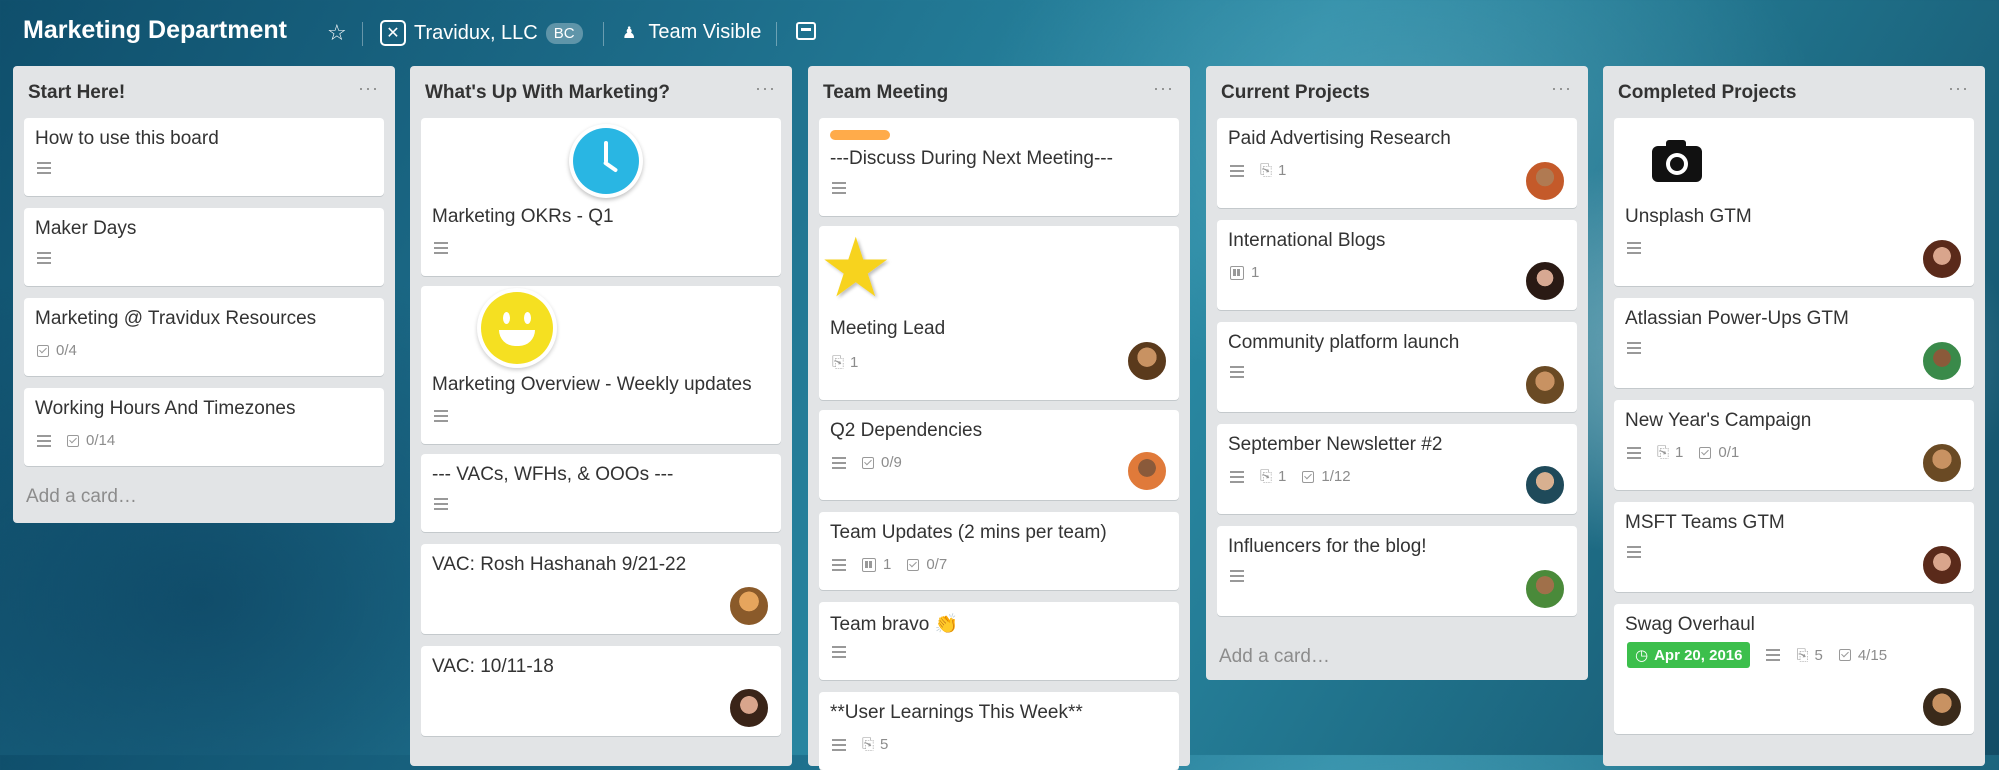  I want to click on card-title: Paid Advertising Research, so click(1339, 138).